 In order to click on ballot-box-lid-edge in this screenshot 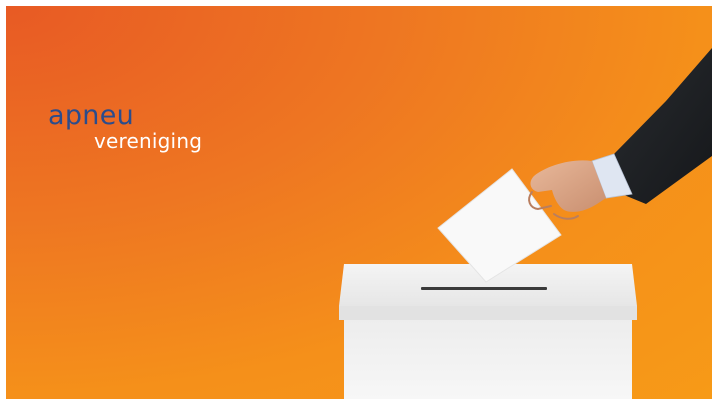, I will do `click(488, 313)`.